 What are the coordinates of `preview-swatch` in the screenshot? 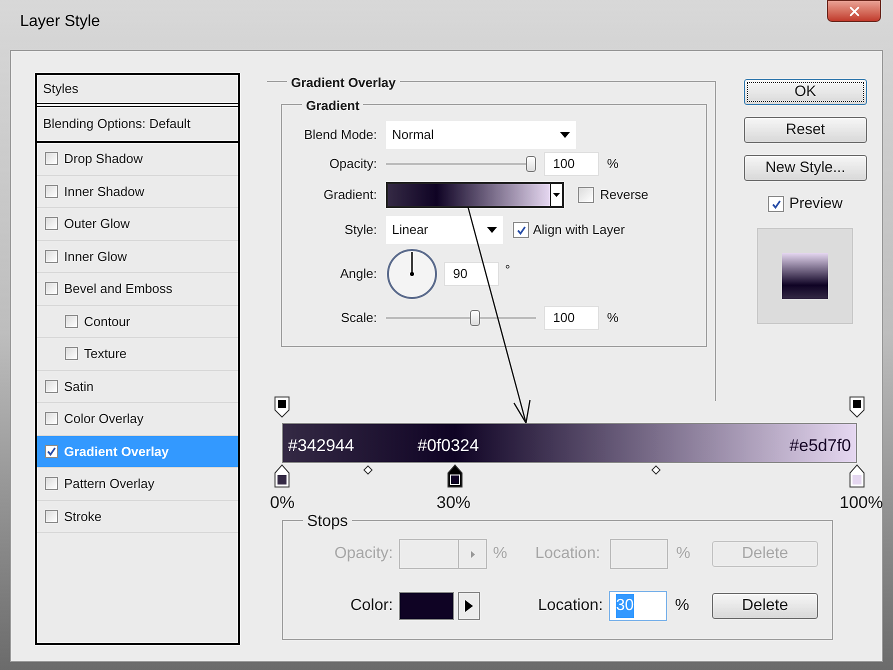 It's located at (805, 275).